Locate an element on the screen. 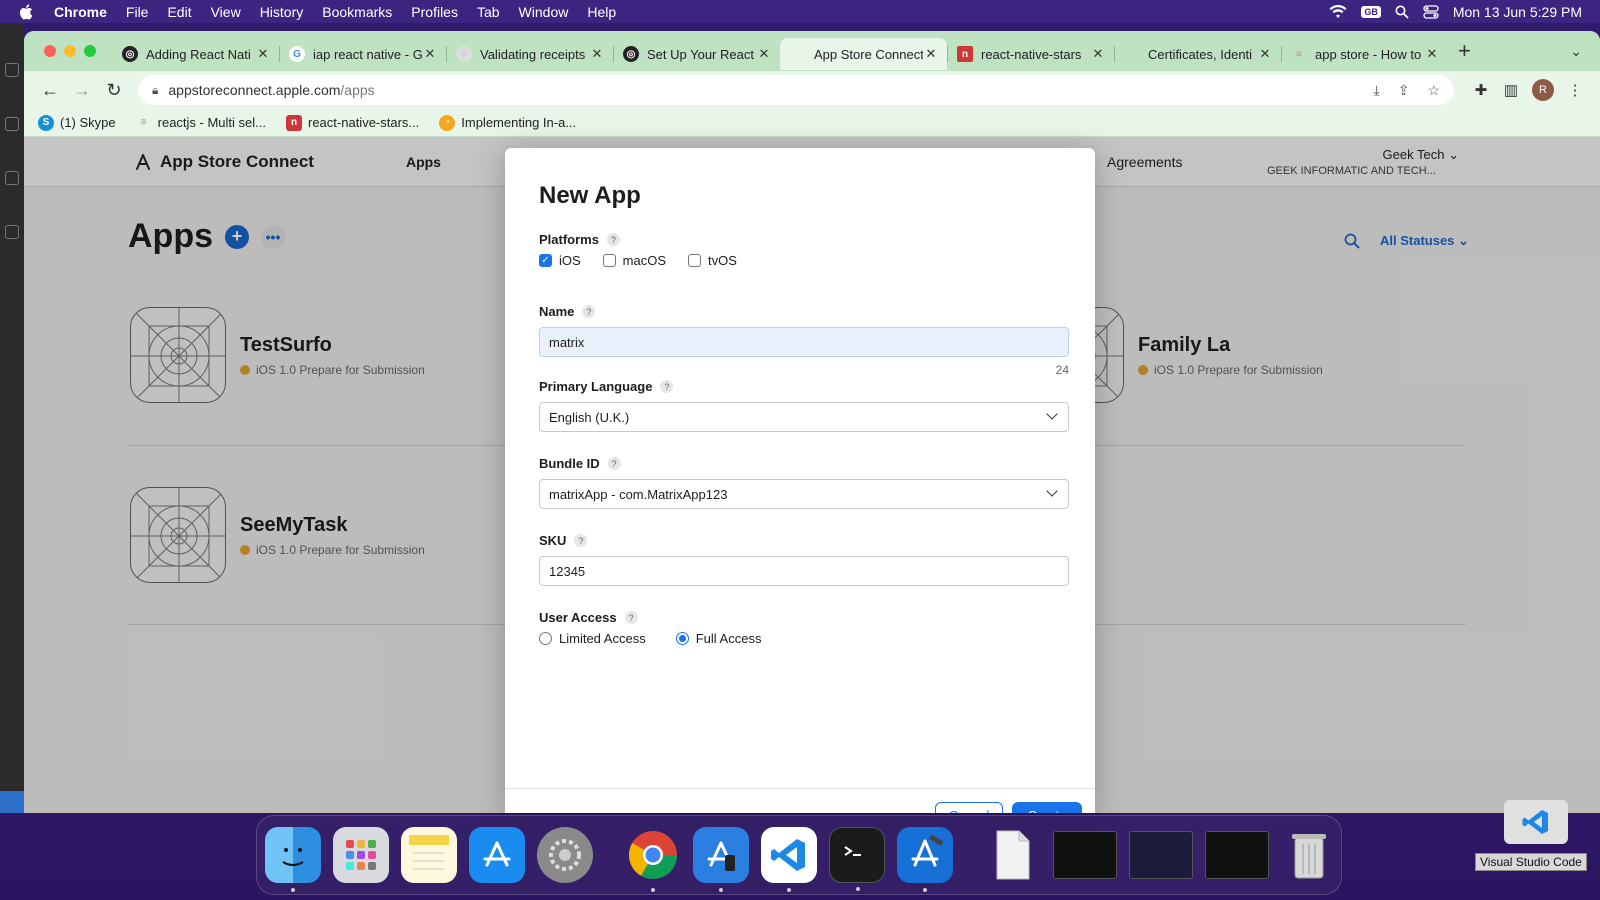 The height and width of the screenshot is (900, 1600). trash-icon is located at coordinates (1309, 855).